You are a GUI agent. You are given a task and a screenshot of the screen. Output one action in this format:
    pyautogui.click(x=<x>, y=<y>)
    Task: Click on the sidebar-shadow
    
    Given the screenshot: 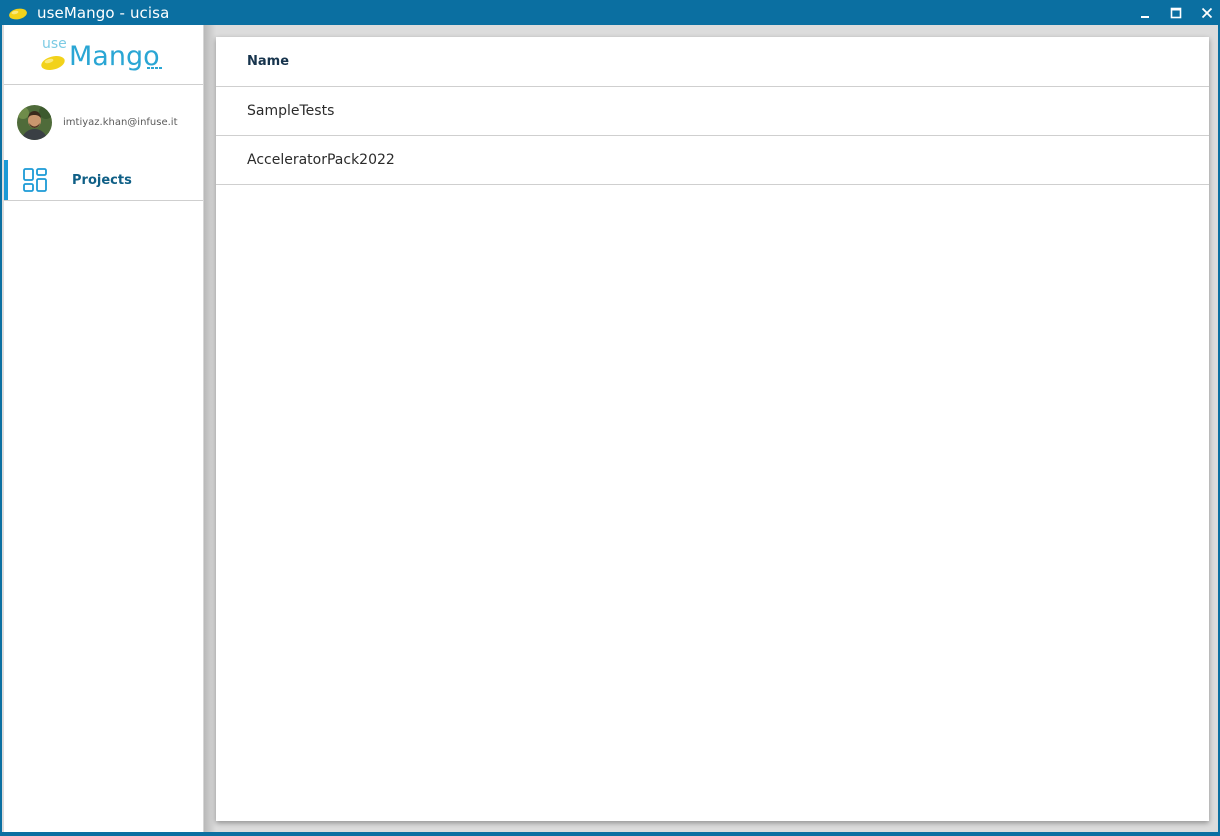 What is the action you would take?
    pyautogui.click(x=210, y=428)
    